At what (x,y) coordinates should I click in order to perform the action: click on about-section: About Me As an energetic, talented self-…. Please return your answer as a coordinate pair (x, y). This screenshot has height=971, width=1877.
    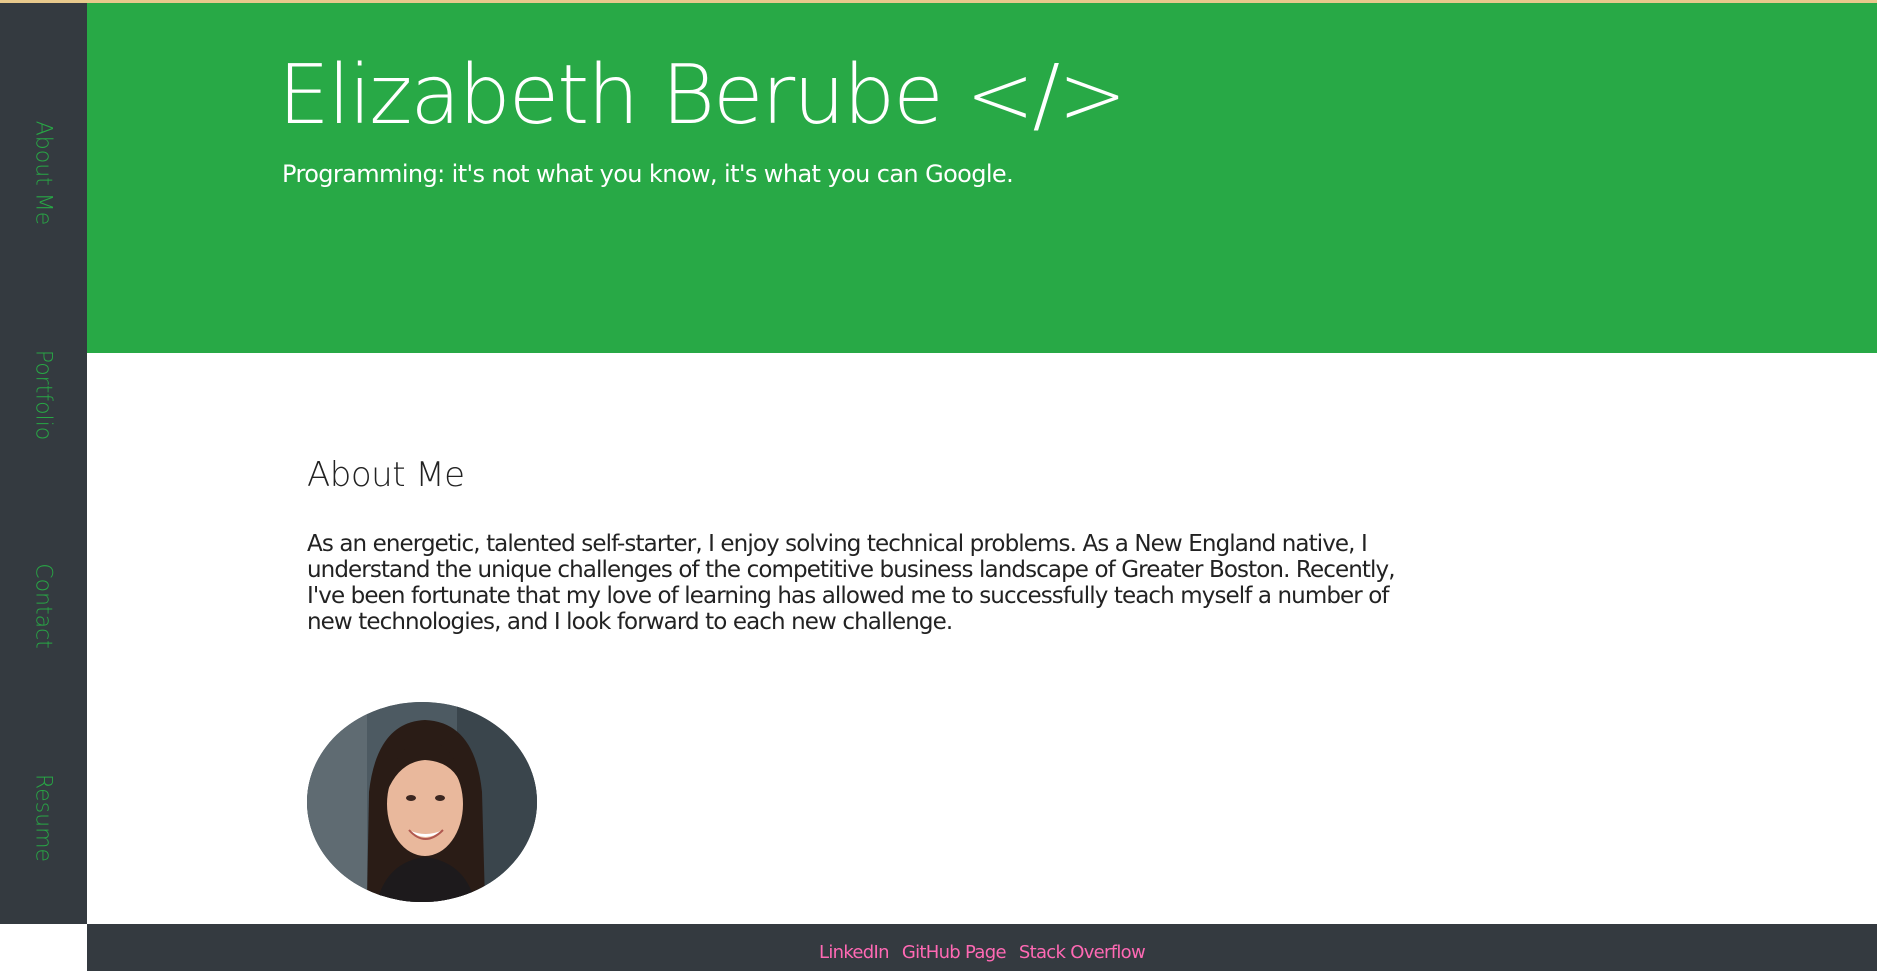
    Looking at the image, I should click on (857, 545).